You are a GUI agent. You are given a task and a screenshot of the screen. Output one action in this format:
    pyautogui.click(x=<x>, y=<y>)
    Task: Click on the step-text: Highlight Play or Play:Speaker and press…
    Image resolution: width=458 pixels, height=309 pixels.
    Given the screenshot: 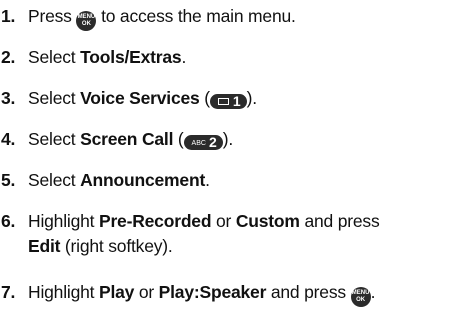 What is the action you would take?
    pyautogui.click(x=243, y=294)
    